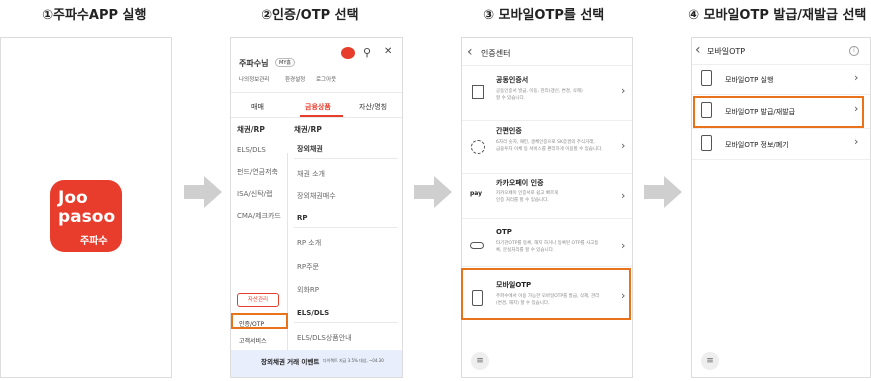 This screenshot has width=871, height=381. What do you see at coordinates (302, 218) in the screenshot?
I see `right-menu-rp: RP` at bounding box center [302, 218].